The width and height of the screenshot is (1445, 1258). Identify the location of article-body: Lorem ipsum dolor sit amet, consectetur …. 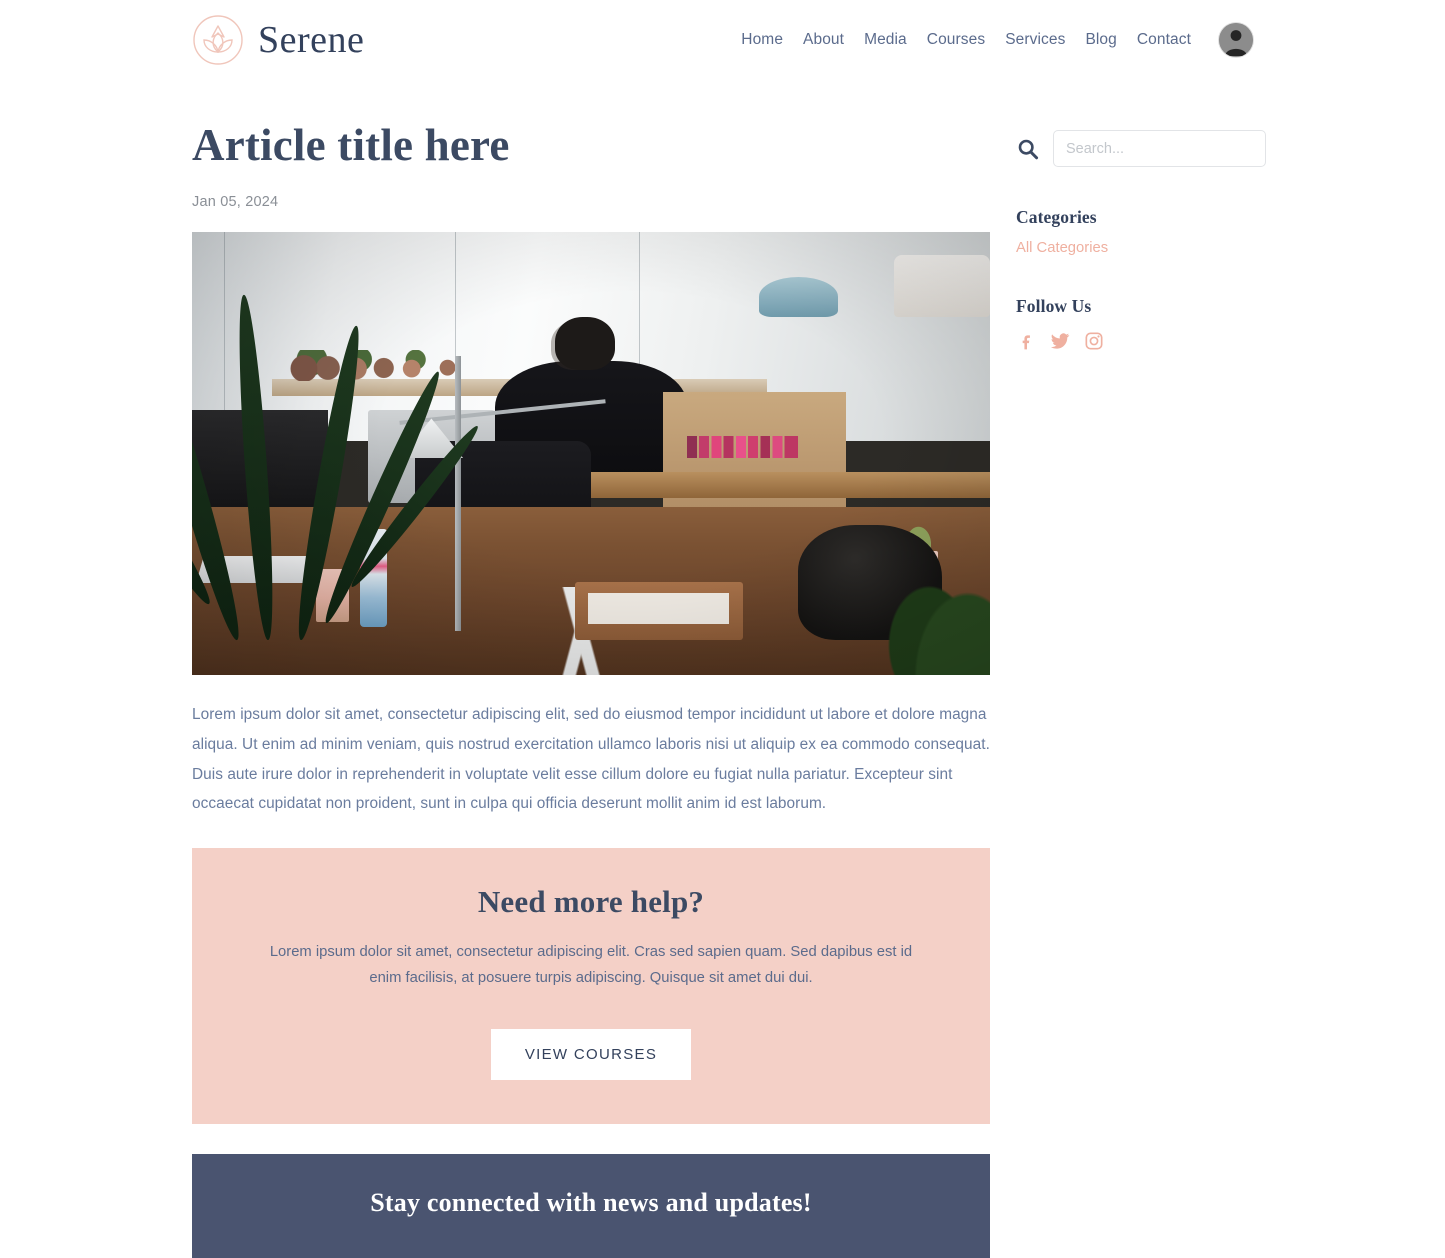
(591, 759).